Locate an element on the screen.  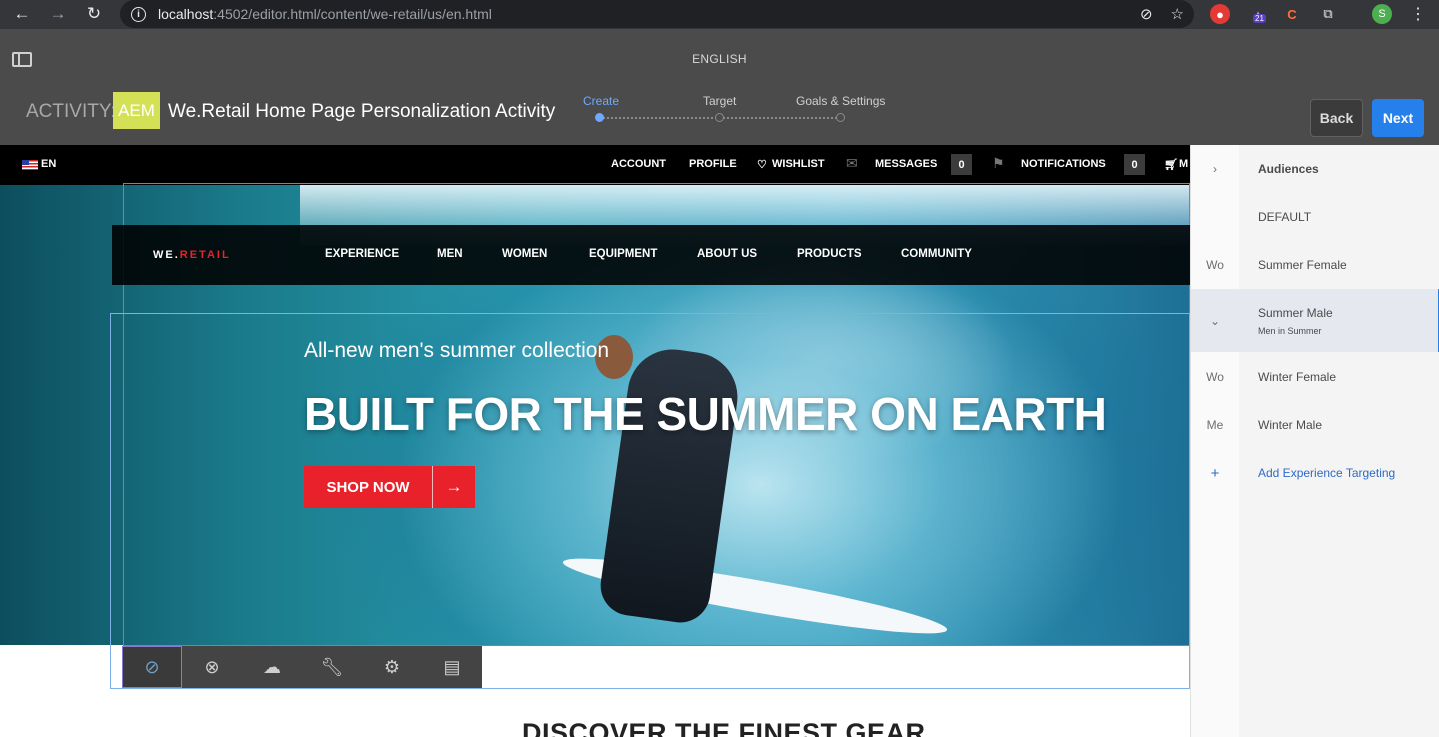
audience-row-winter-female: Wo Winter Female is located at coordinates (1315, 377).